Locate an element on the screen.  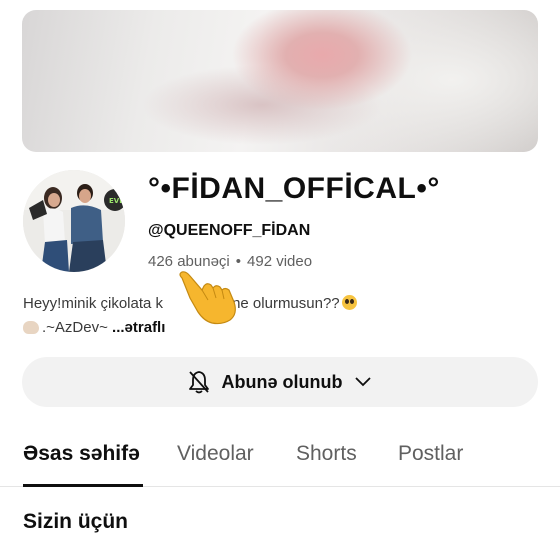
active-tab-indicator is located at coordinates (83, 485).